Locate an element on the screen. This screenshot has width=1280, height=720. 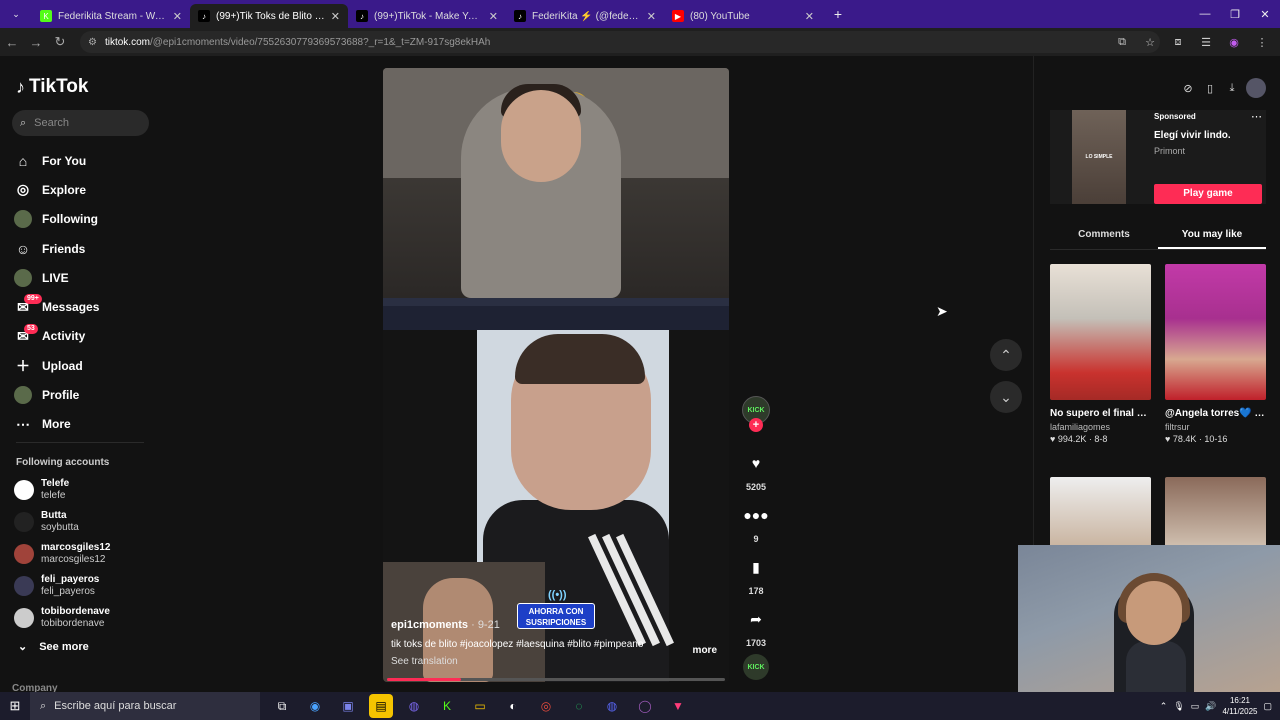
clock: 16:21 4/11/2025 is located at coordinates (1239, 706).